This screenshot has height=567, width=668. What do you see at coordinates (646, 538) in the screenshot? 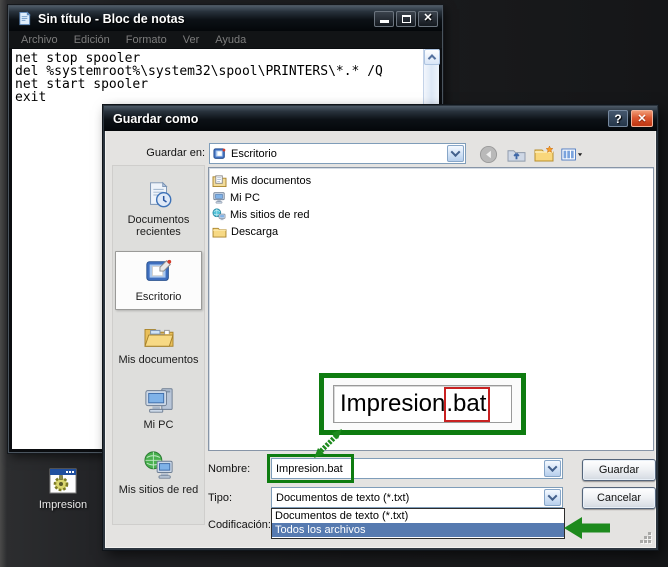
I see `resize-grip` at bounding box center [646, 538].